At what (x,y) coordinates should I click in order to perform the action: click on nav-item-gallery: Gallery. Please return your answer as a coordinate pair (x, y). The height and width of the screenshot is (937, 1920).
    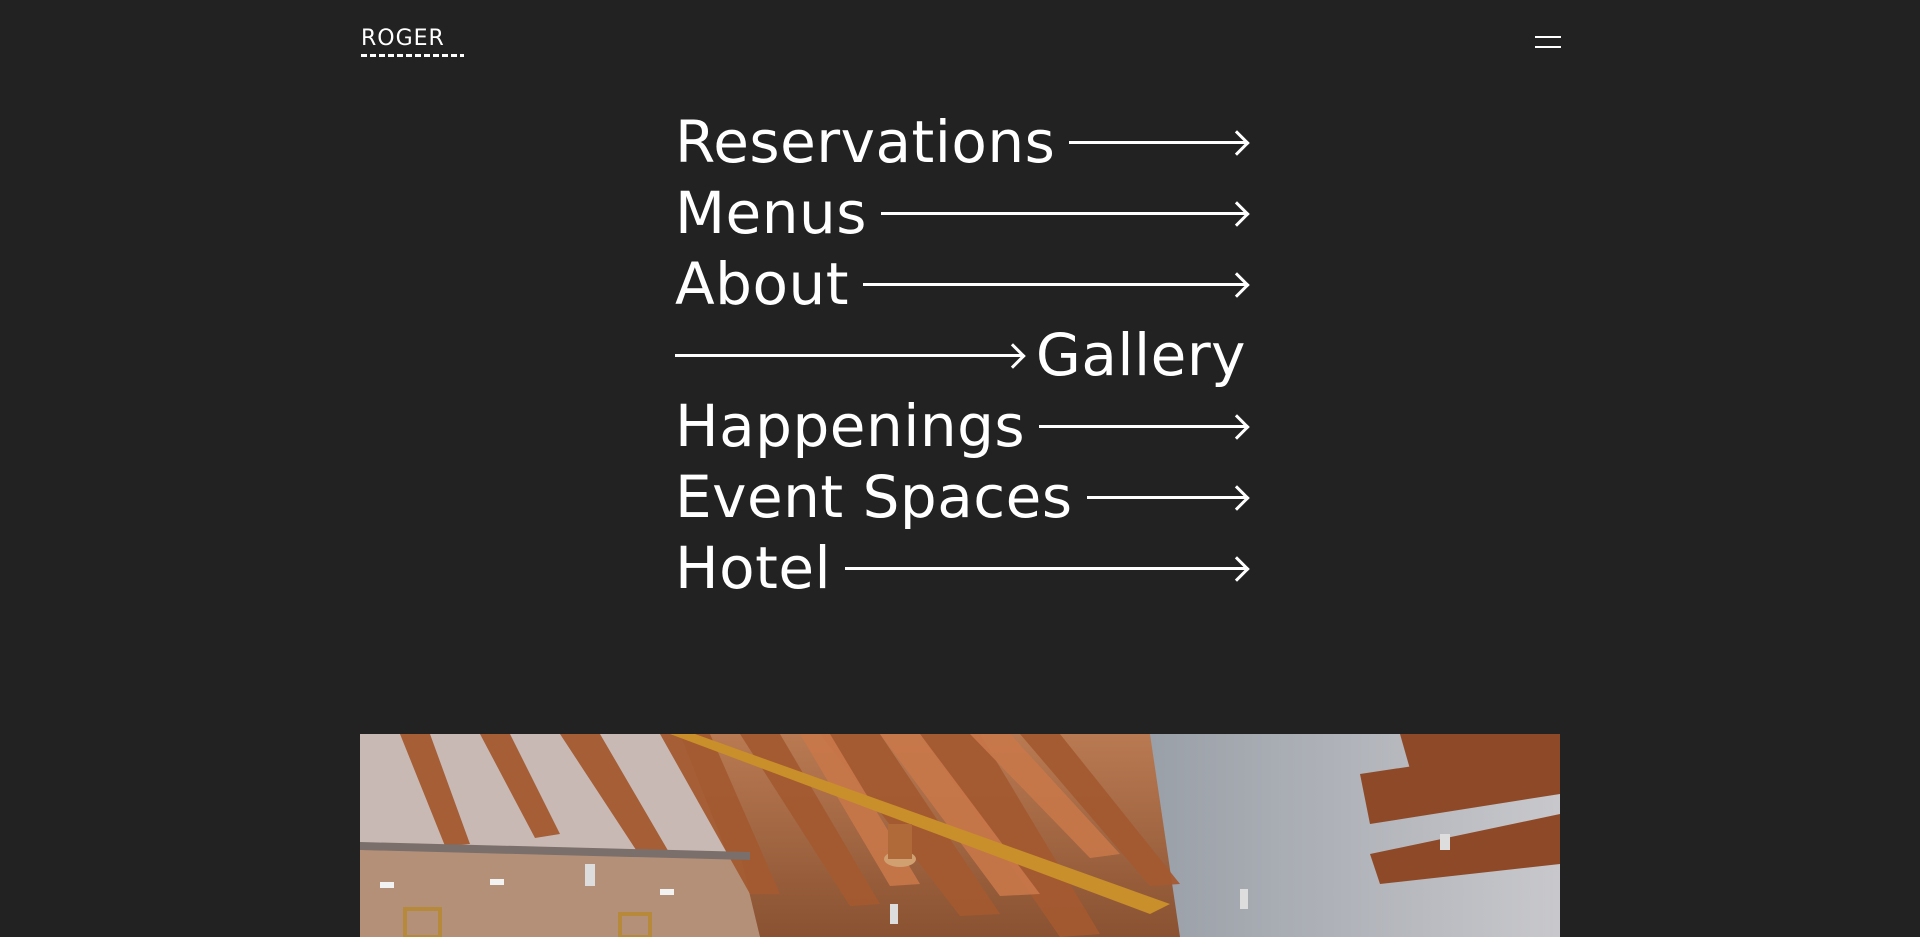
    Looking at the image, I should click on (960, 355).